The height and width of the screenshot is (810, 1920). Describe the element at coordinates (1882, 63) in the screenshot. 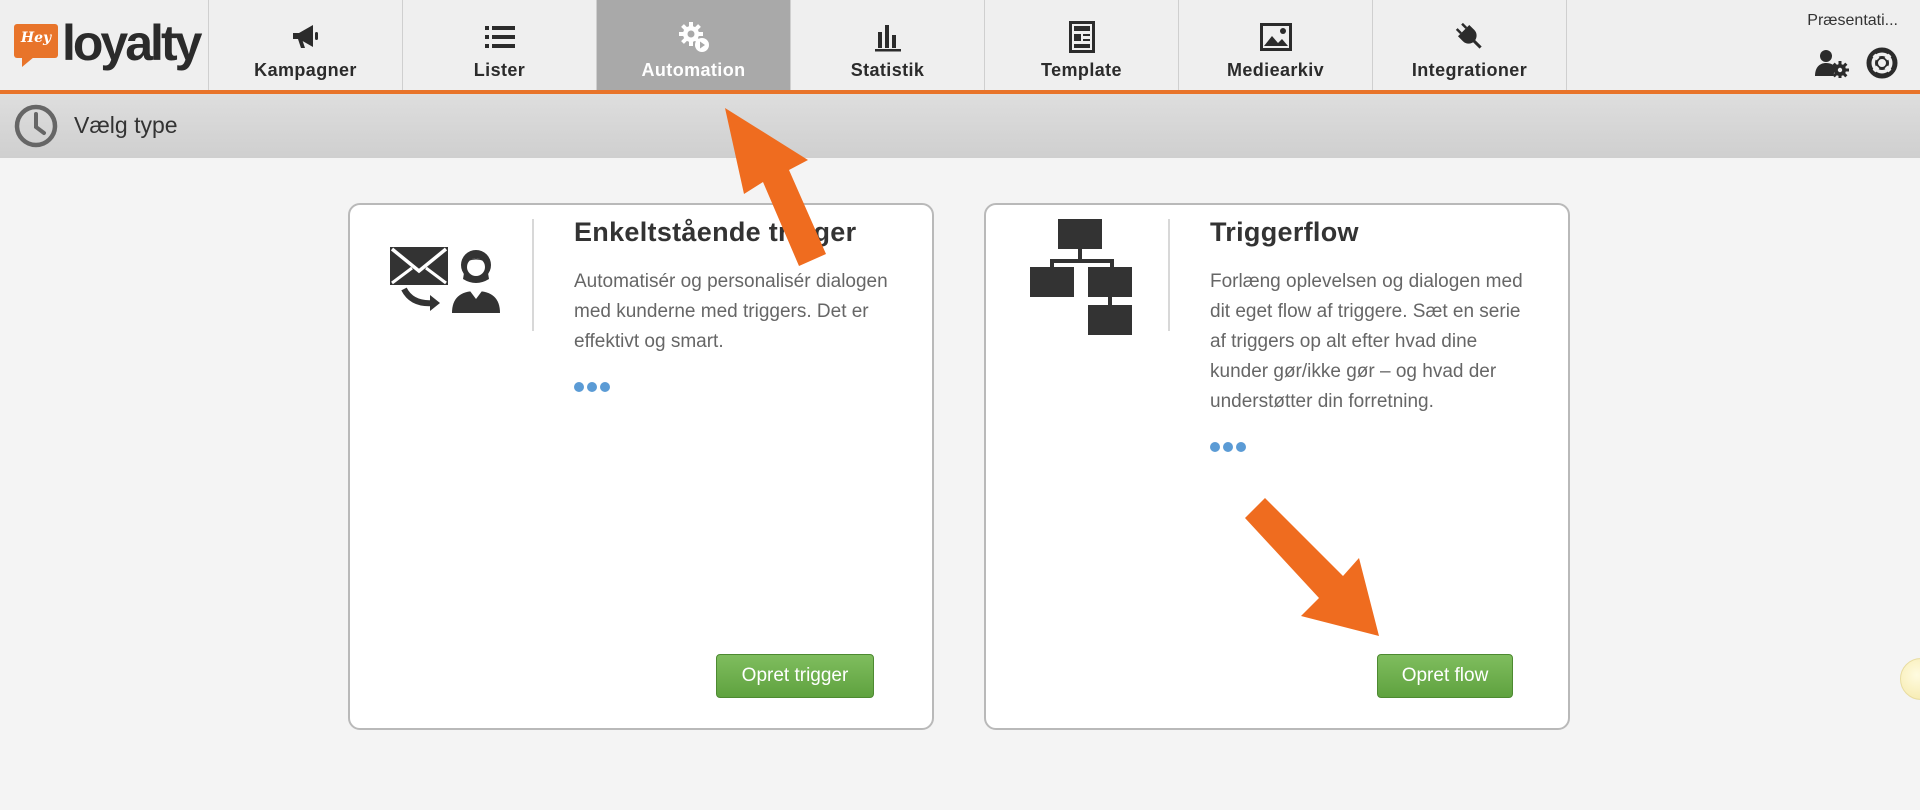

I see `lifebuoy-icon` at that location.